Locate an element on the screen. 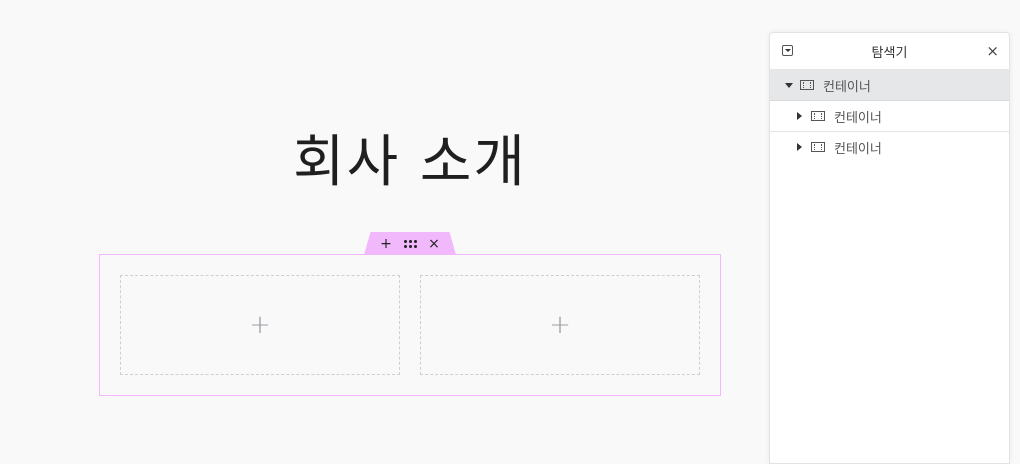 This screenshot has width=1020, height=464. drag-handle-icon is located at coordinates (410, 243).